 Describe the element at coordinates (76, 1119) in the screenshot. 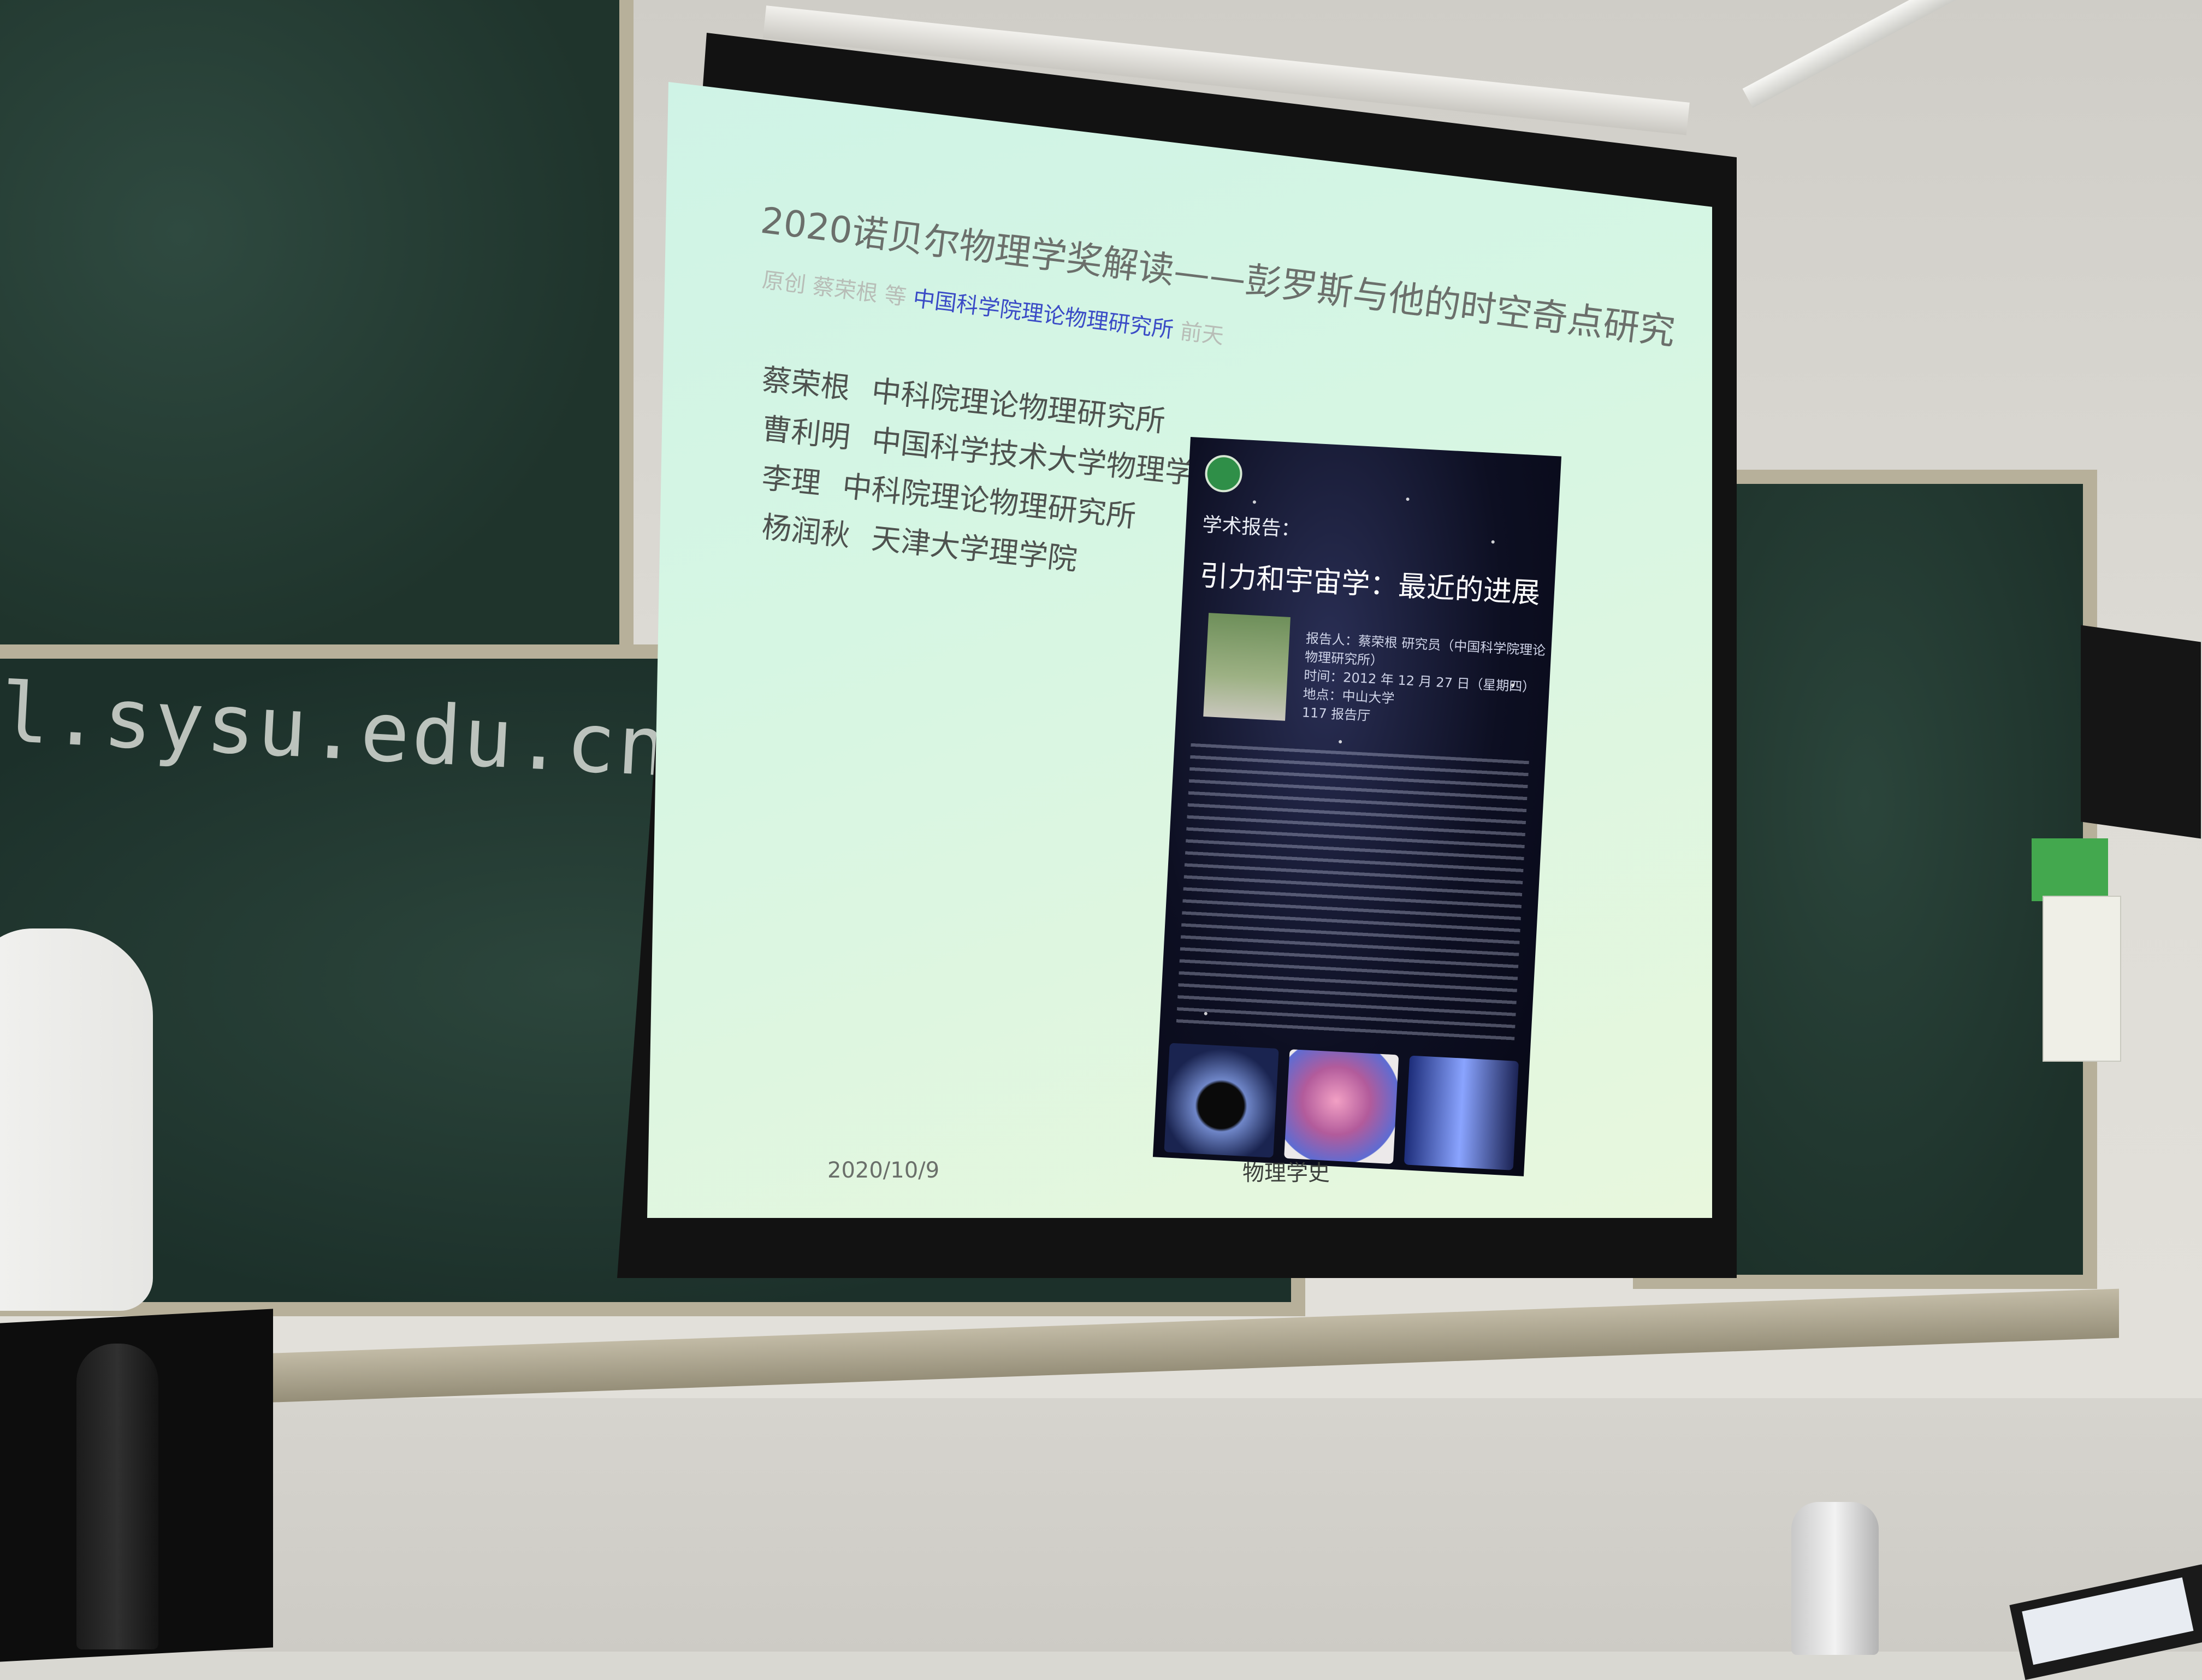

I see `presenter-arm` at that location.